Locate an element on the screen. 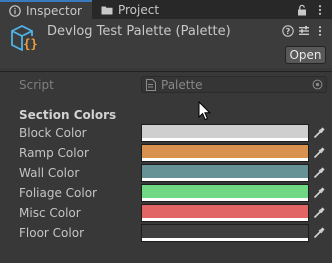 The width and height of the screenshot is (332, 263). color-row-block: Block Color is located at coordinates (166, 133).